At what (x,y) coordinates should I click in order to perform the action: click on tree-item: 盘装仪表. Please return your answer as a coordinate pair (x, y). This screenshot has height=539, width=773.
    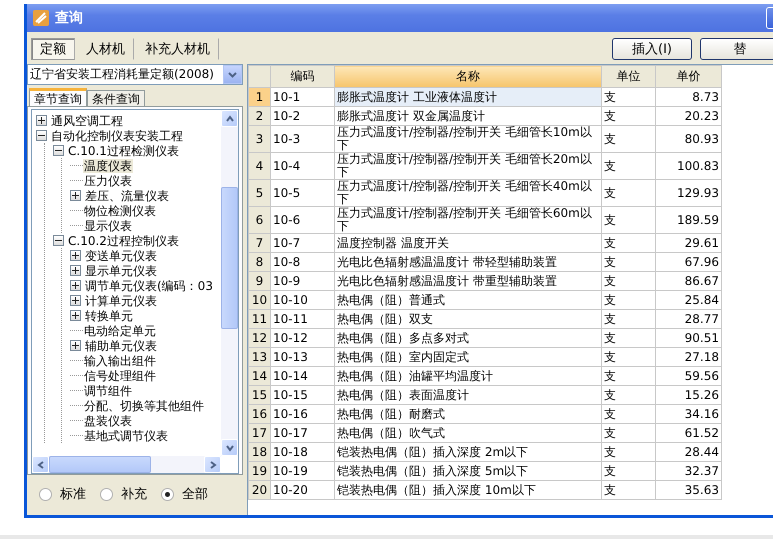
    Looking at the image, I should click on (108, 421).